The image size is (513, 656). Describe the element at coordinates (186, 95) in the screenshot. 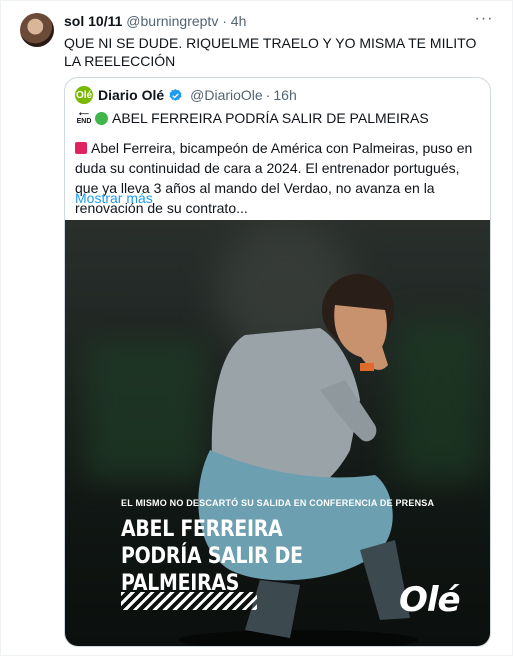

I see `quote-header: Olé Diario Olé @DiarioOle · 16h` at that location.